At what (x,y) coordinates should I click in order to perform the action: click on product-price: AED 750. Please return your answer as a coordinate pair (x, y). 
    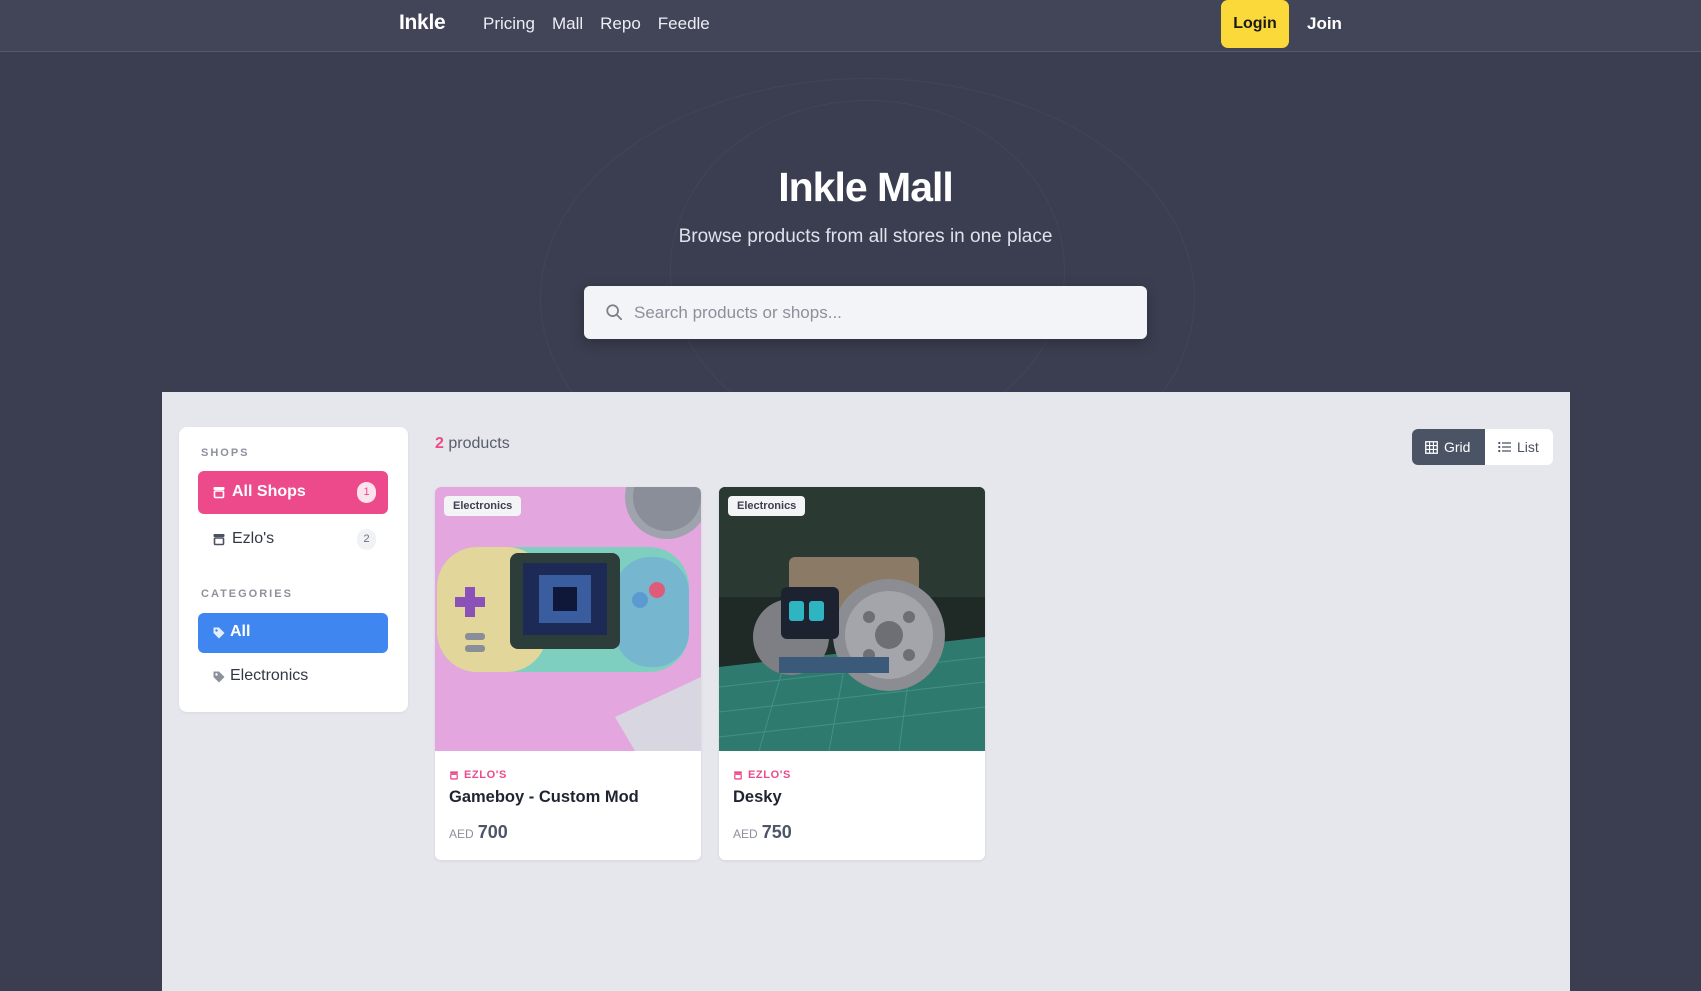
    Looking at the image, I should click on (762, 832).